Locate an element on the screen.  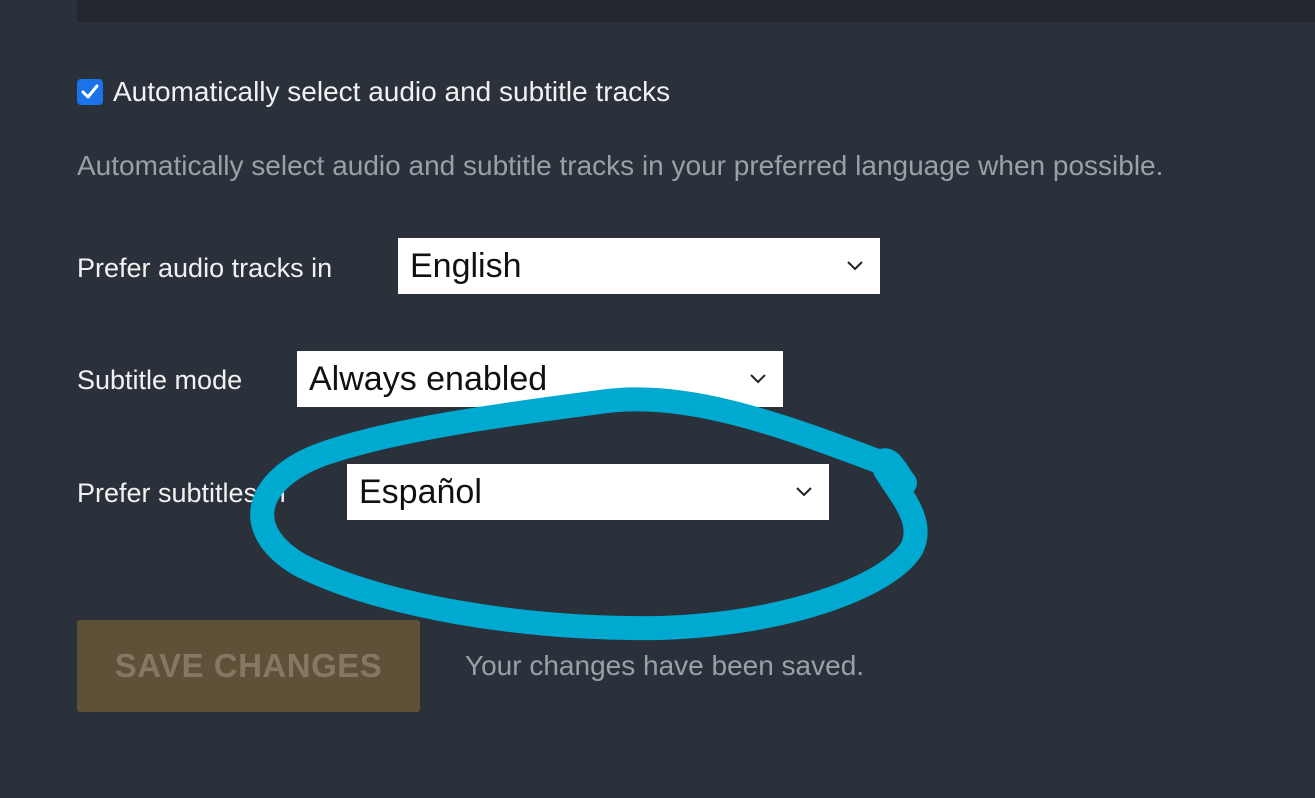
save-status-text: Your changes have been saved. is located at coordinates (665, 665).